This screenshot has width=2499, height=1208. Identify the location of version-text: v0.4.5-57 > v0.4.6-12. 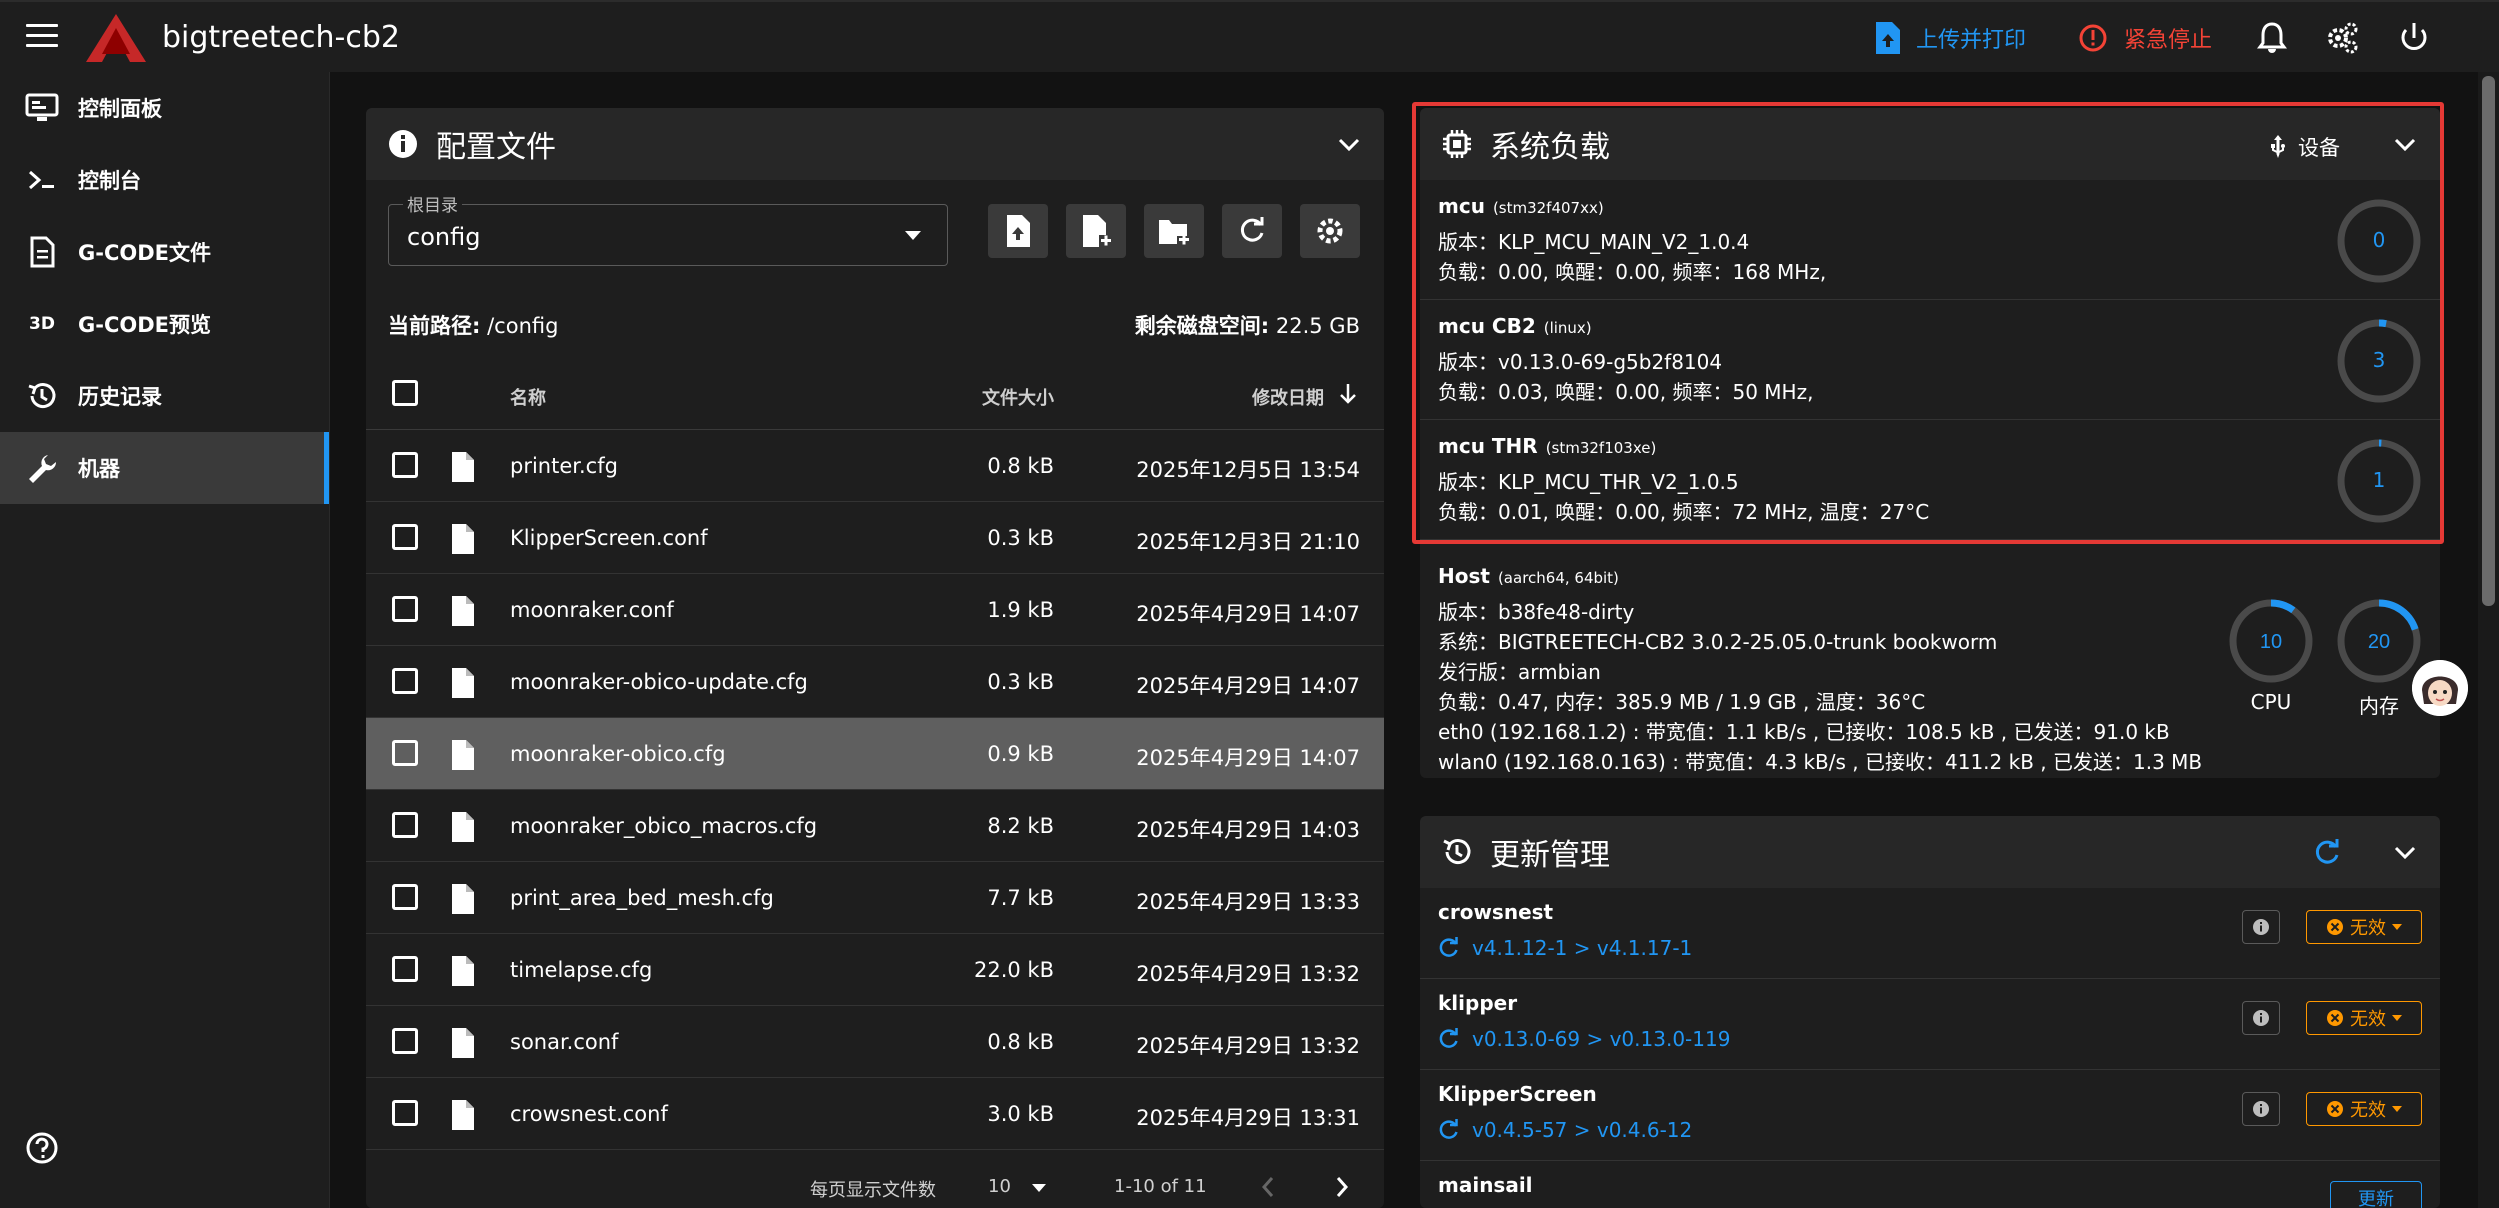
(1582, 1130).